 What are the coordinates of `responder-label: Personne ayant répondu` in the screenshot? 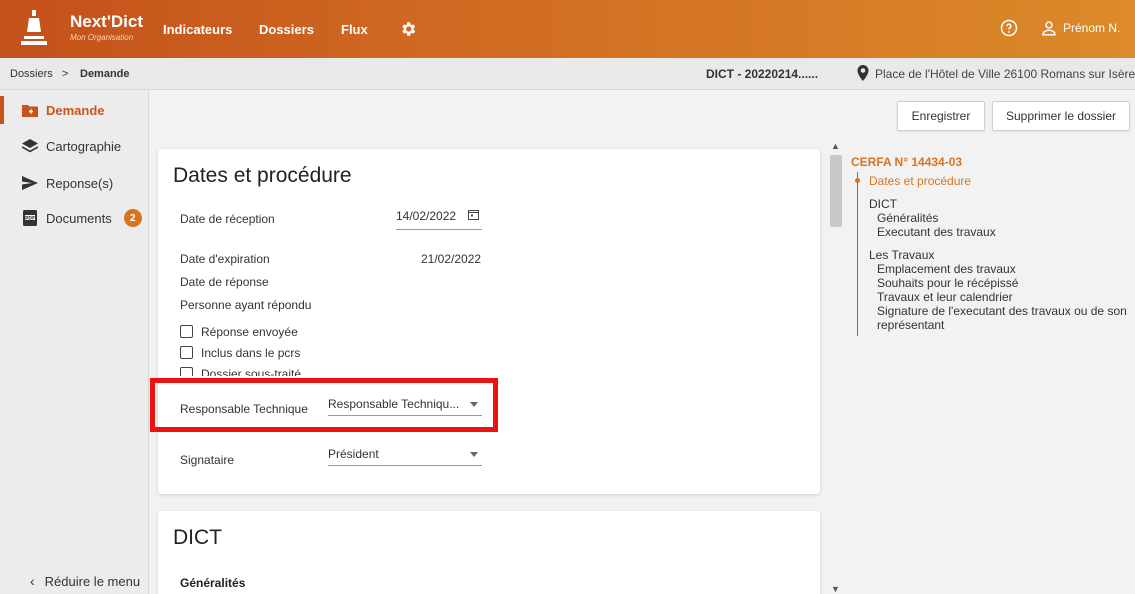 It's located at (246, 305).